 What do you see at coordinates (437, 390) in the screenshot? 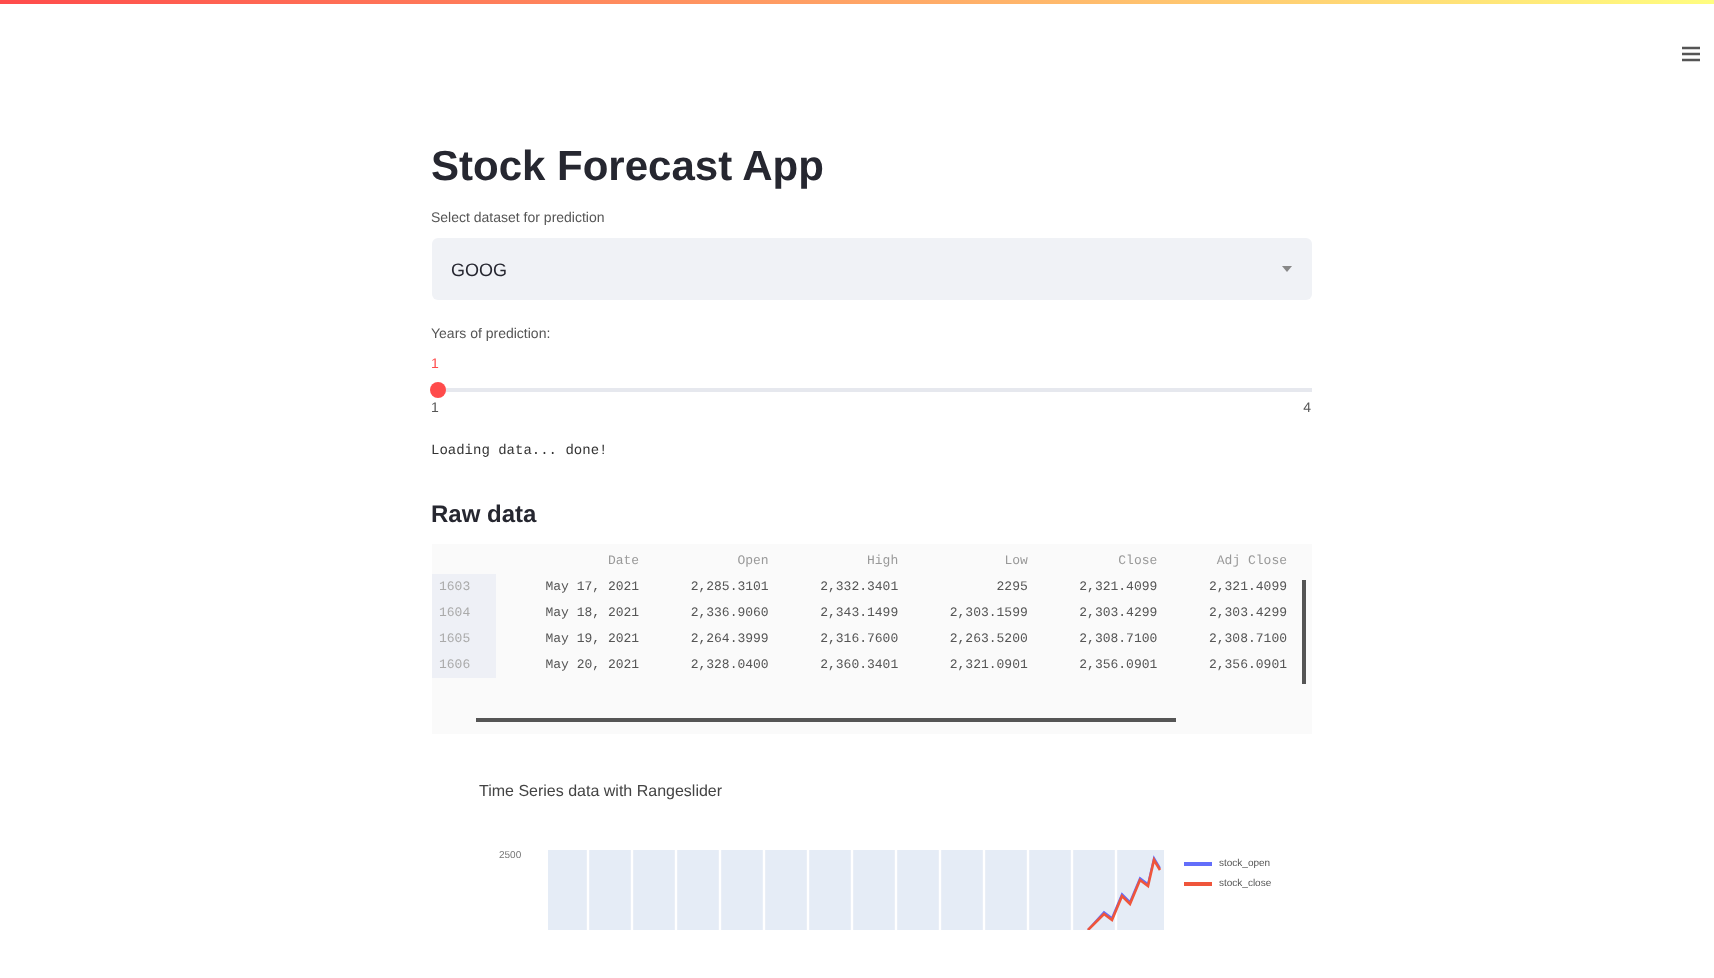
I see `slider-thumb` at bounding box center [437, 390].